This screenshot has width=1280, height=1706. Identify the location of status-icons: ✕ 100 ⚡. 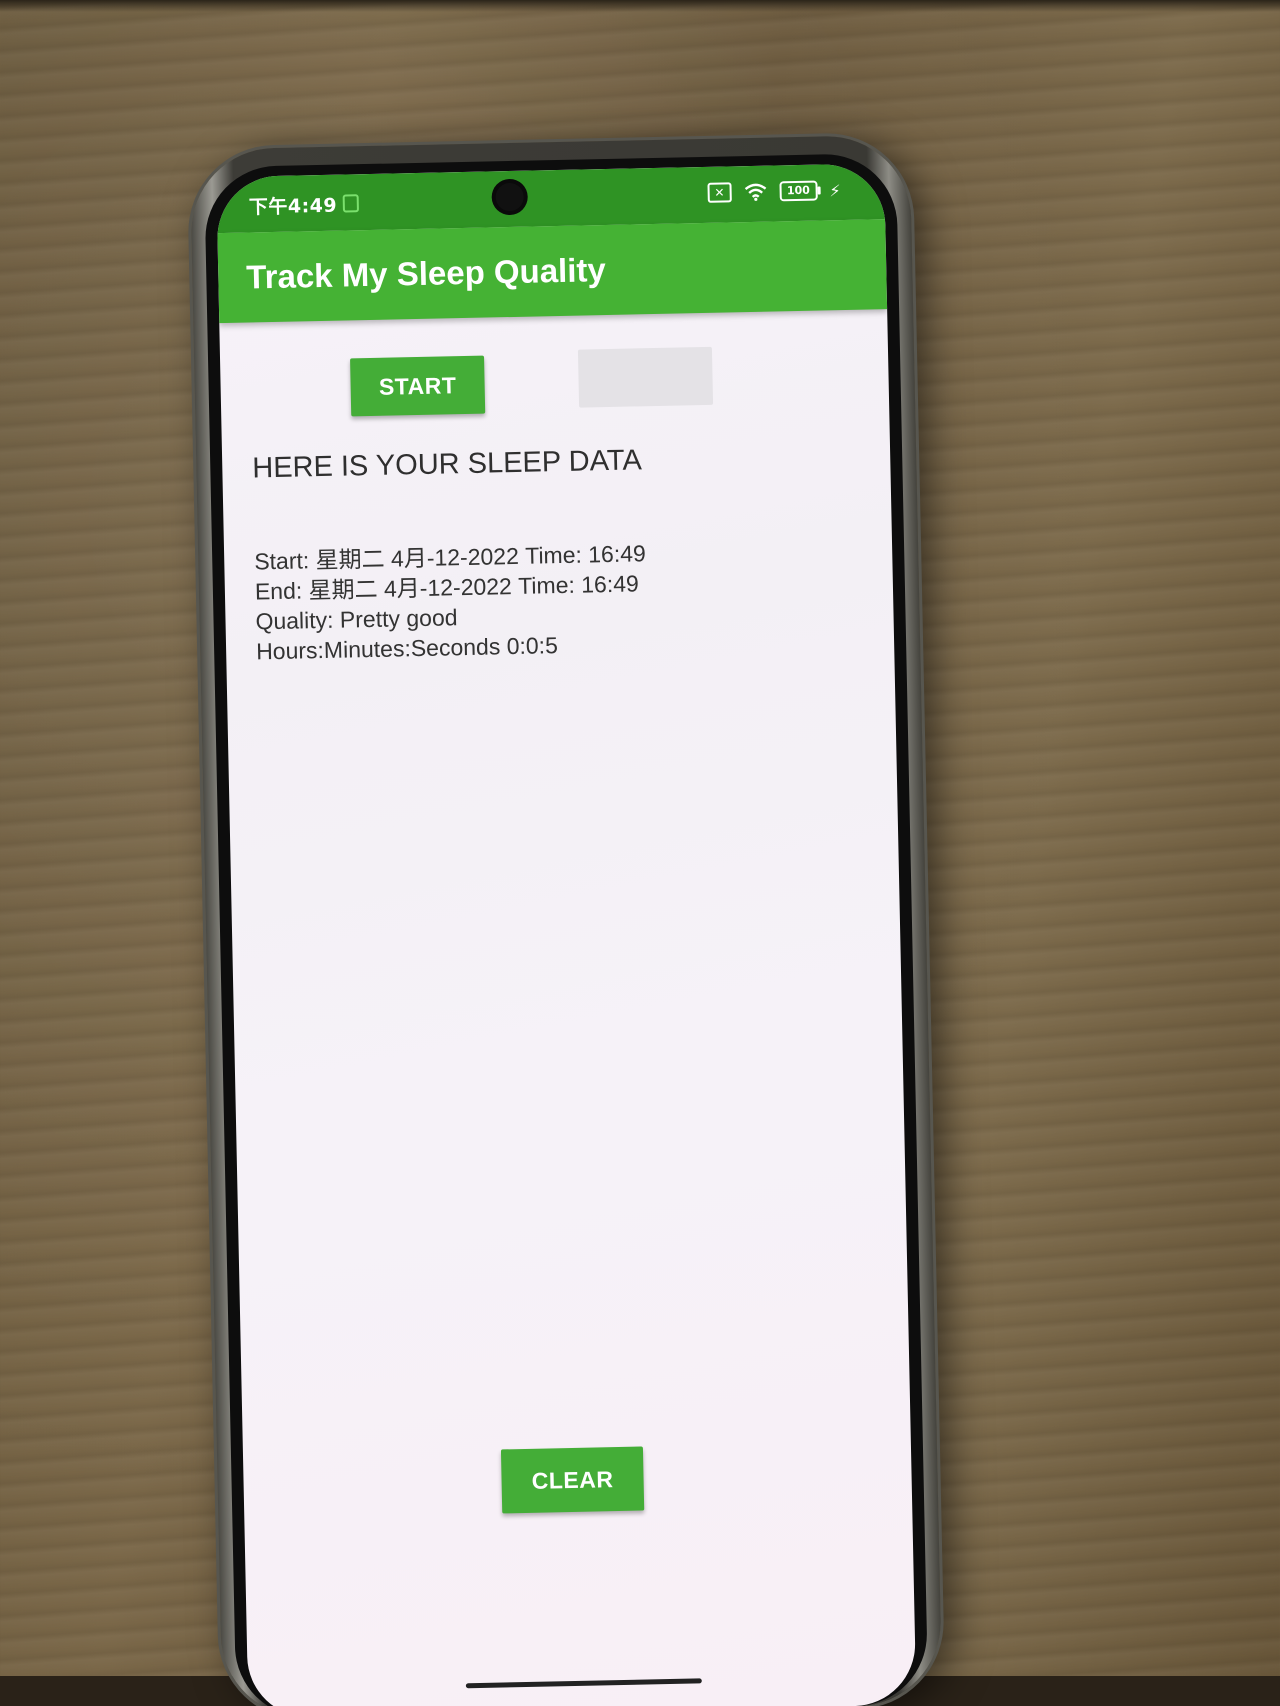
(774, 191).